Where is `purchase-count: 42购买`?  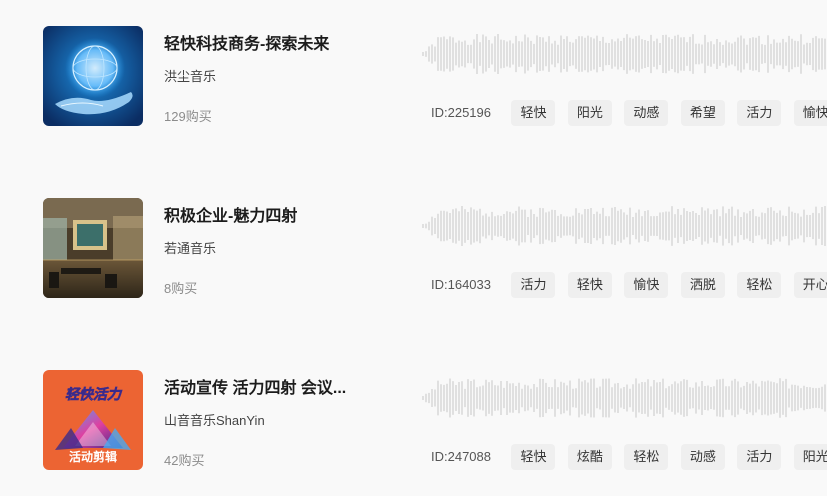
purchase-count: 42购买 is located at coordinates (184, 460).